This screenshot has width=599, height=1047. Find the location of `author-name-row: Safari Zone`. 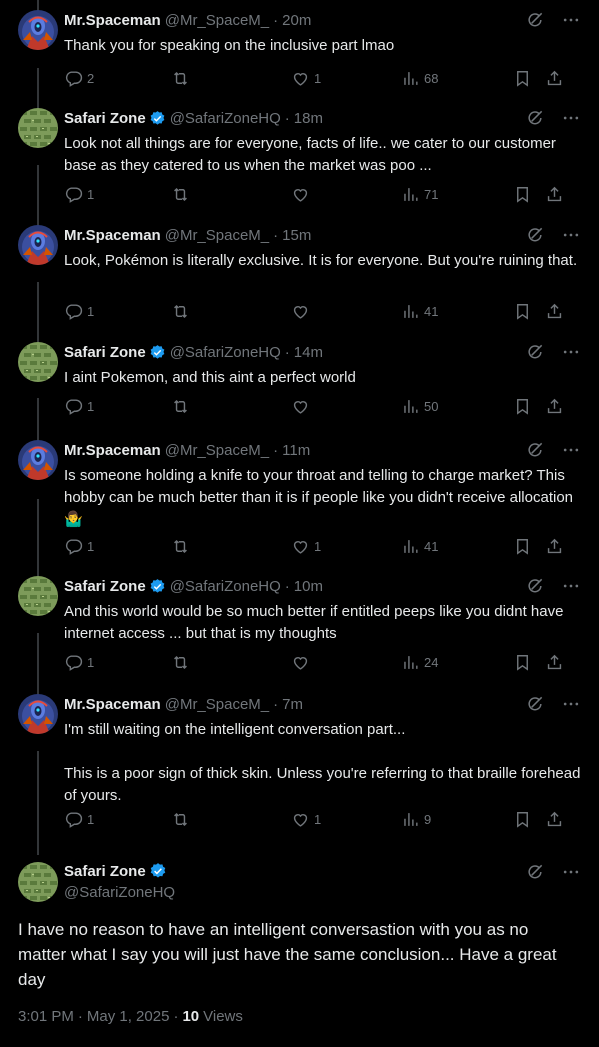

author-name-row: Safari Zone is located at coordinates (115, 871).